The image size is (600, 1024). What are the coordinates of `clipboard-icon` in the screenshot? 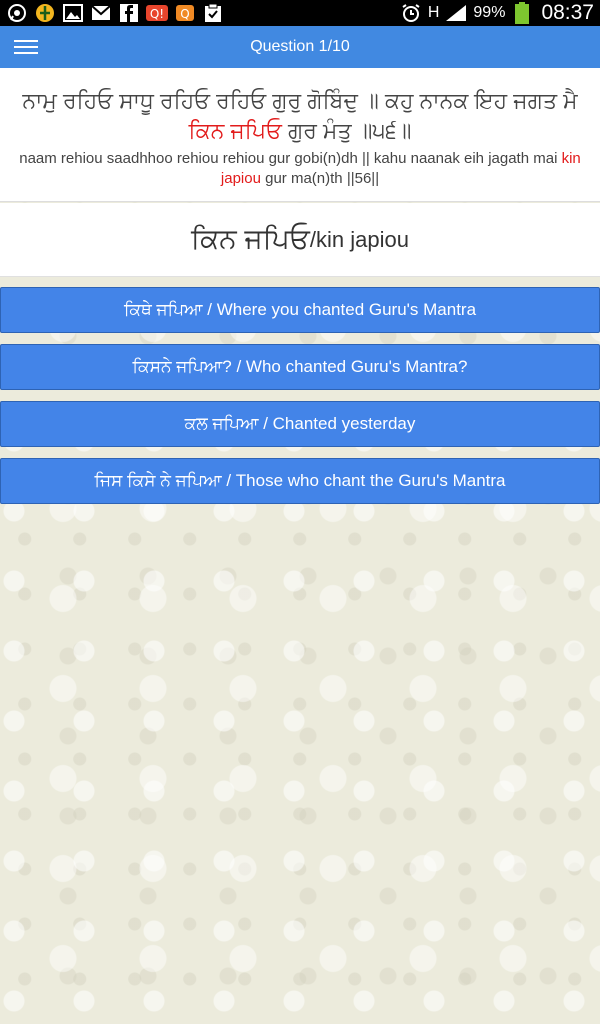 It's located at (213, 13).